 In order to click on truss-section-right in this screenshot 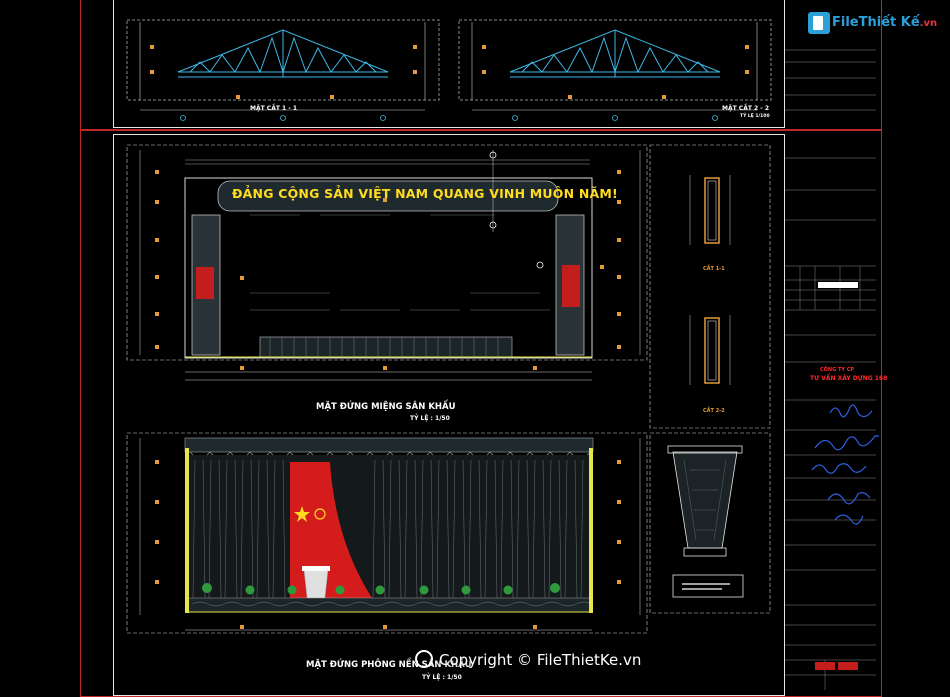, I will do `click(615, 60)`.